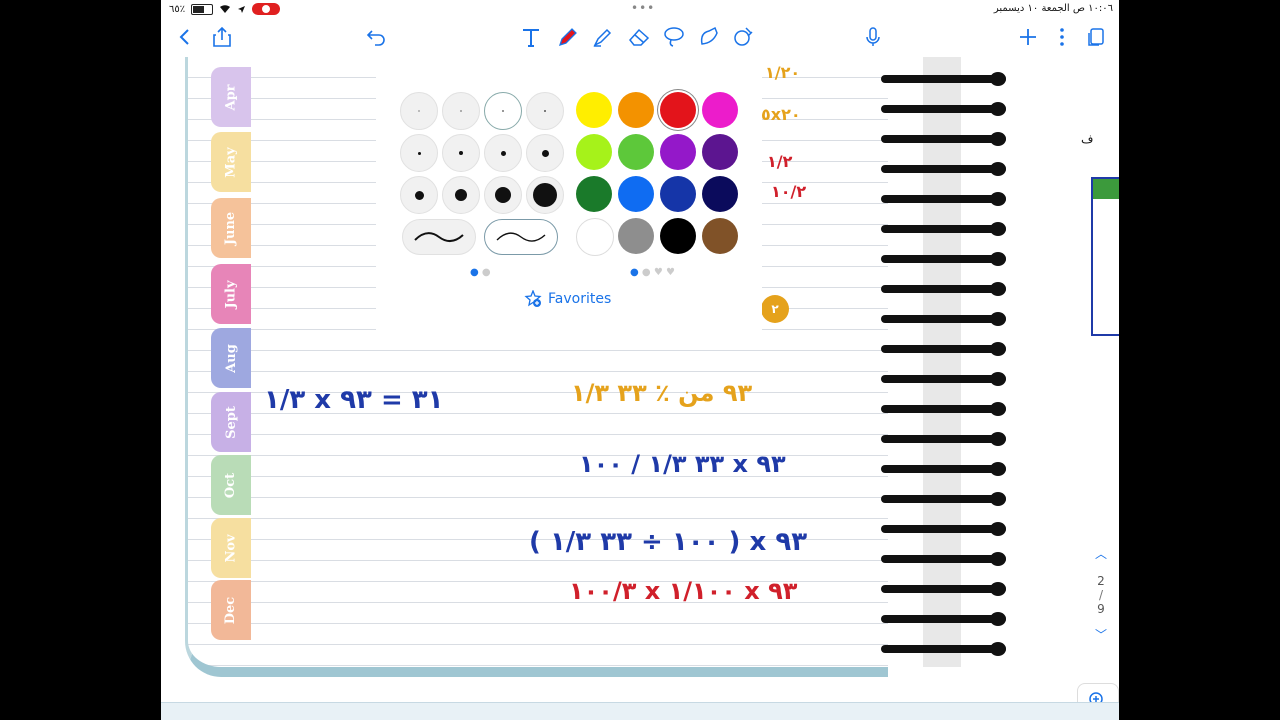 Image resolution: width=1280 pixels, height=720 pixels. I want to click on math-line-2: ٩٣ من ٪ ٣٣ ١/٣, so click(662, 393).